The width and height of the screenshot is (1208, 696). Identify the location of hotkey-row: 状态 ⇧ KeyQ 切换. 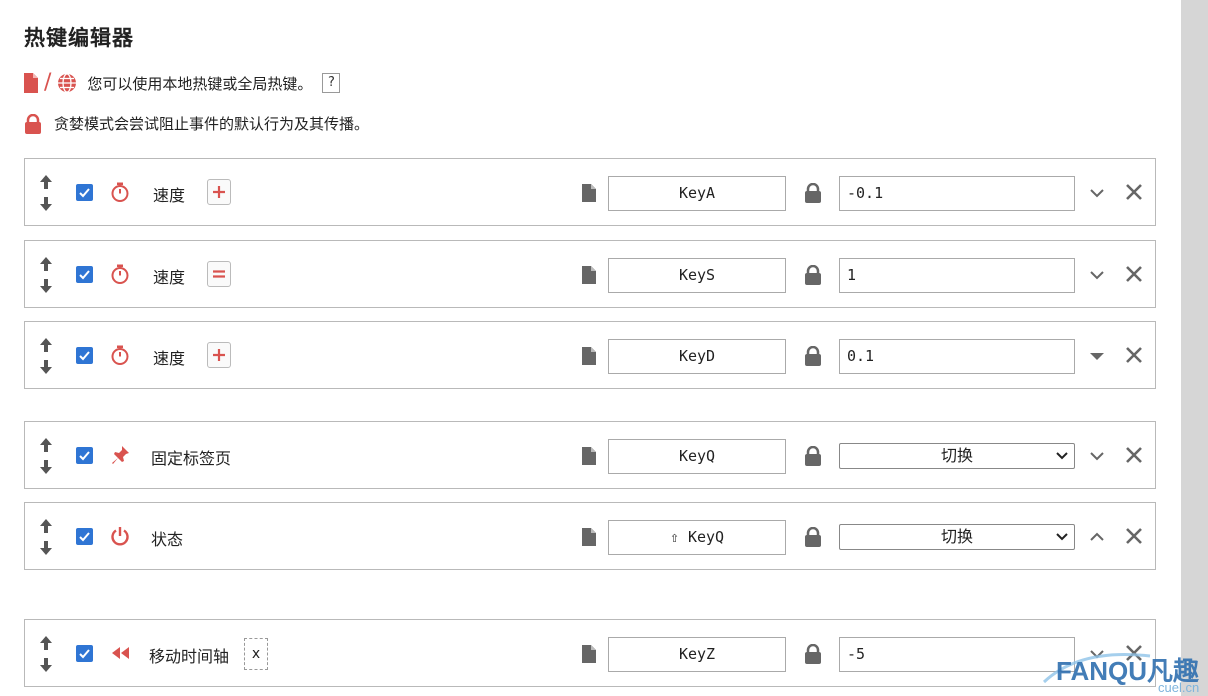
(590, 536).